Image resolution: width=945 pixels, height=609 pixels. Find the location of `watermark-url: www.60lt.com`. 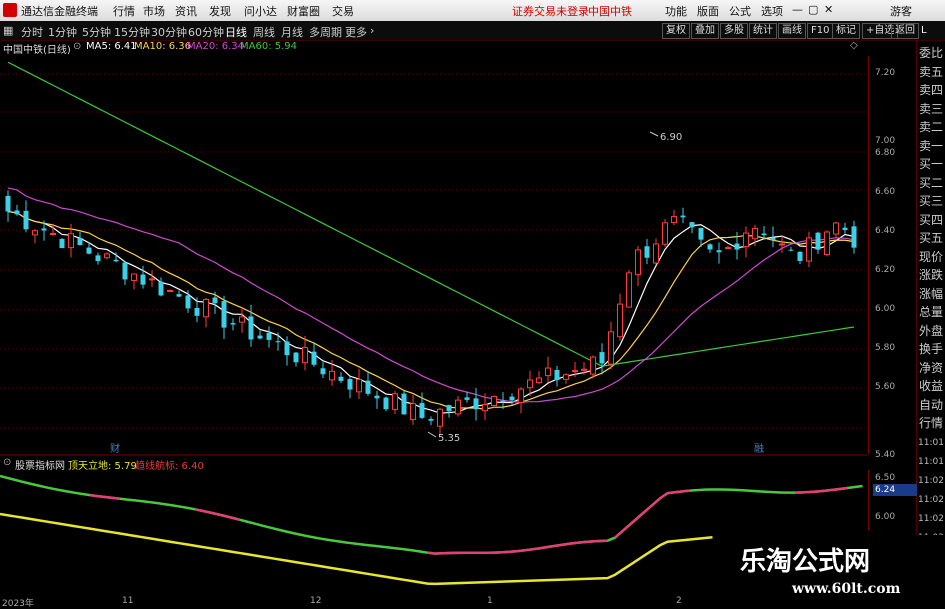

watermark-url: www.60lt.com is located at coordinates (846, 589).